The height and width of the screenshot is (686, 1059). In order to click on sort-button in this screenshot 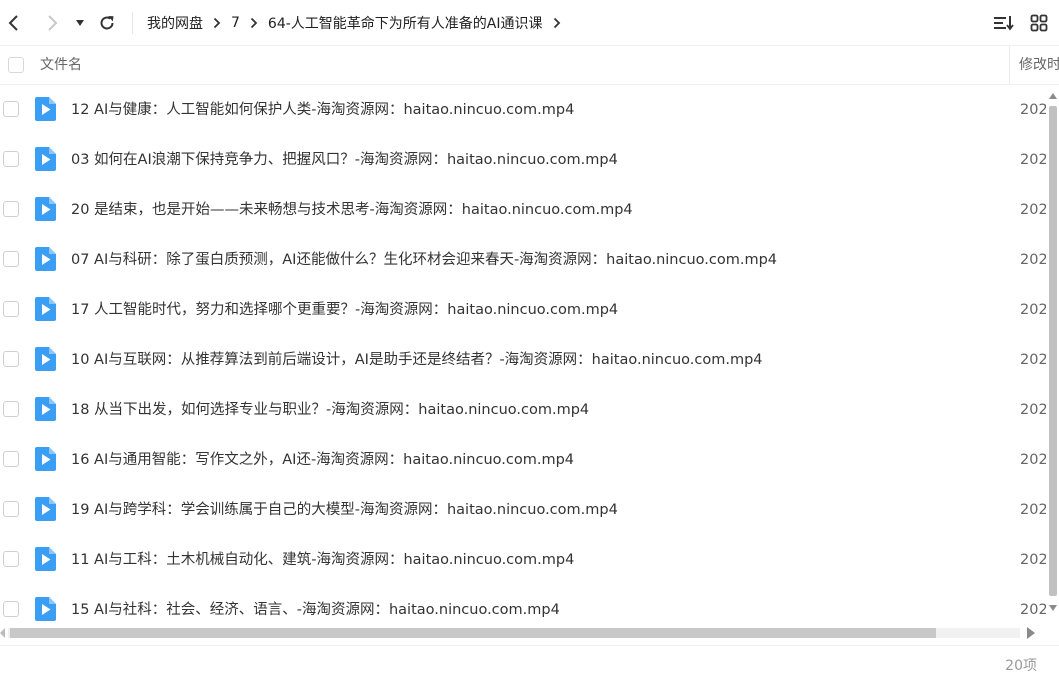, I will do `click(1004, 22)`.